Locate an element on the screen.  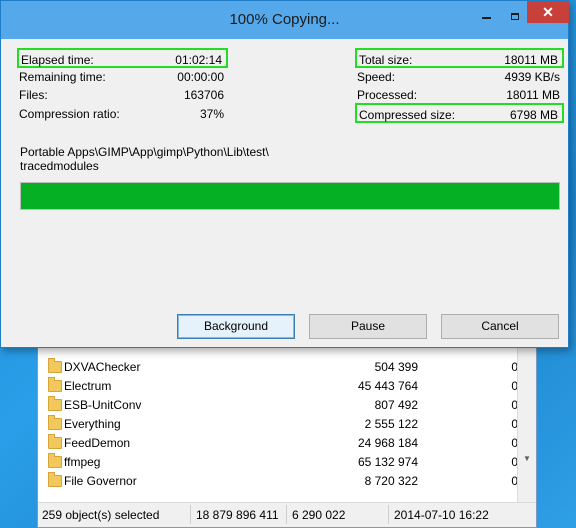
status-packed-size: 6 290 022 is located at coordinates (319, 515).